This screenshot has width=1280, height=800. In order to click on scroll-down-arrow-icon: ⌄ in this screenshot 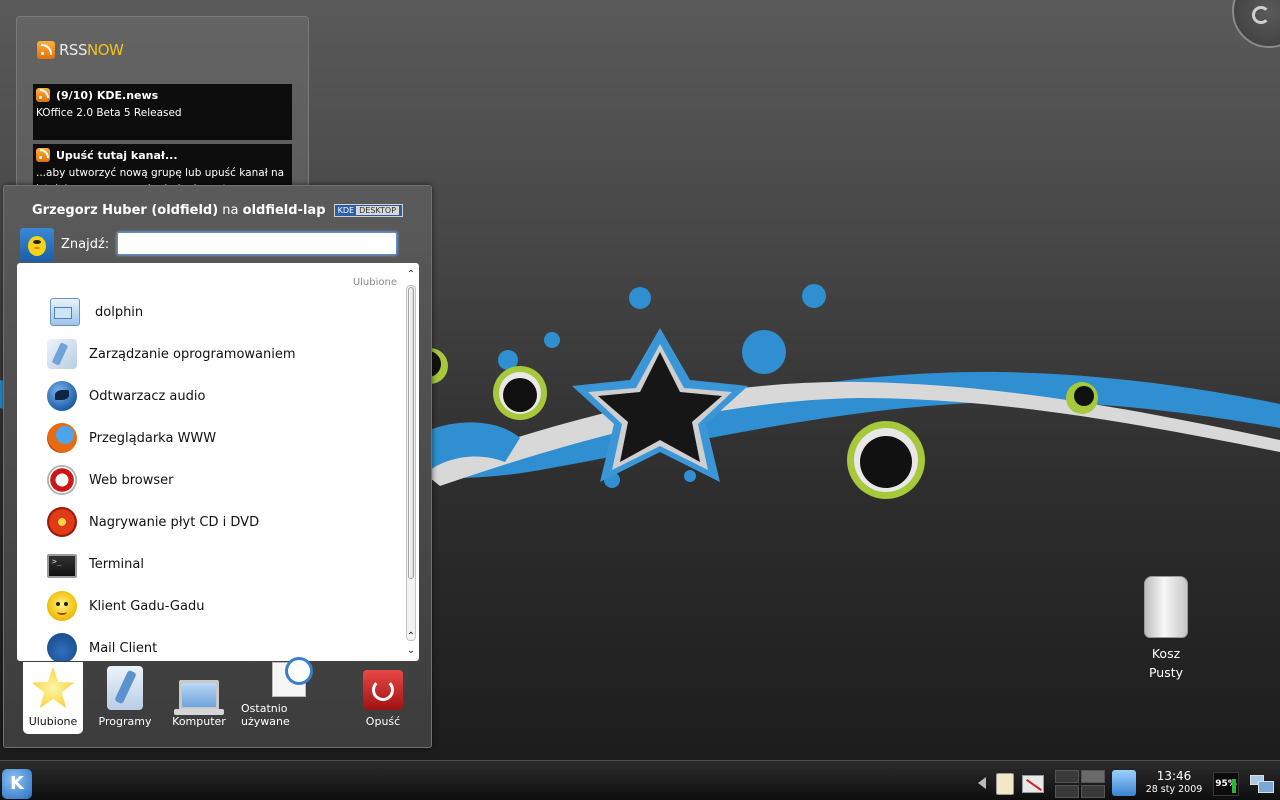, I will do `click(411, 651)`.